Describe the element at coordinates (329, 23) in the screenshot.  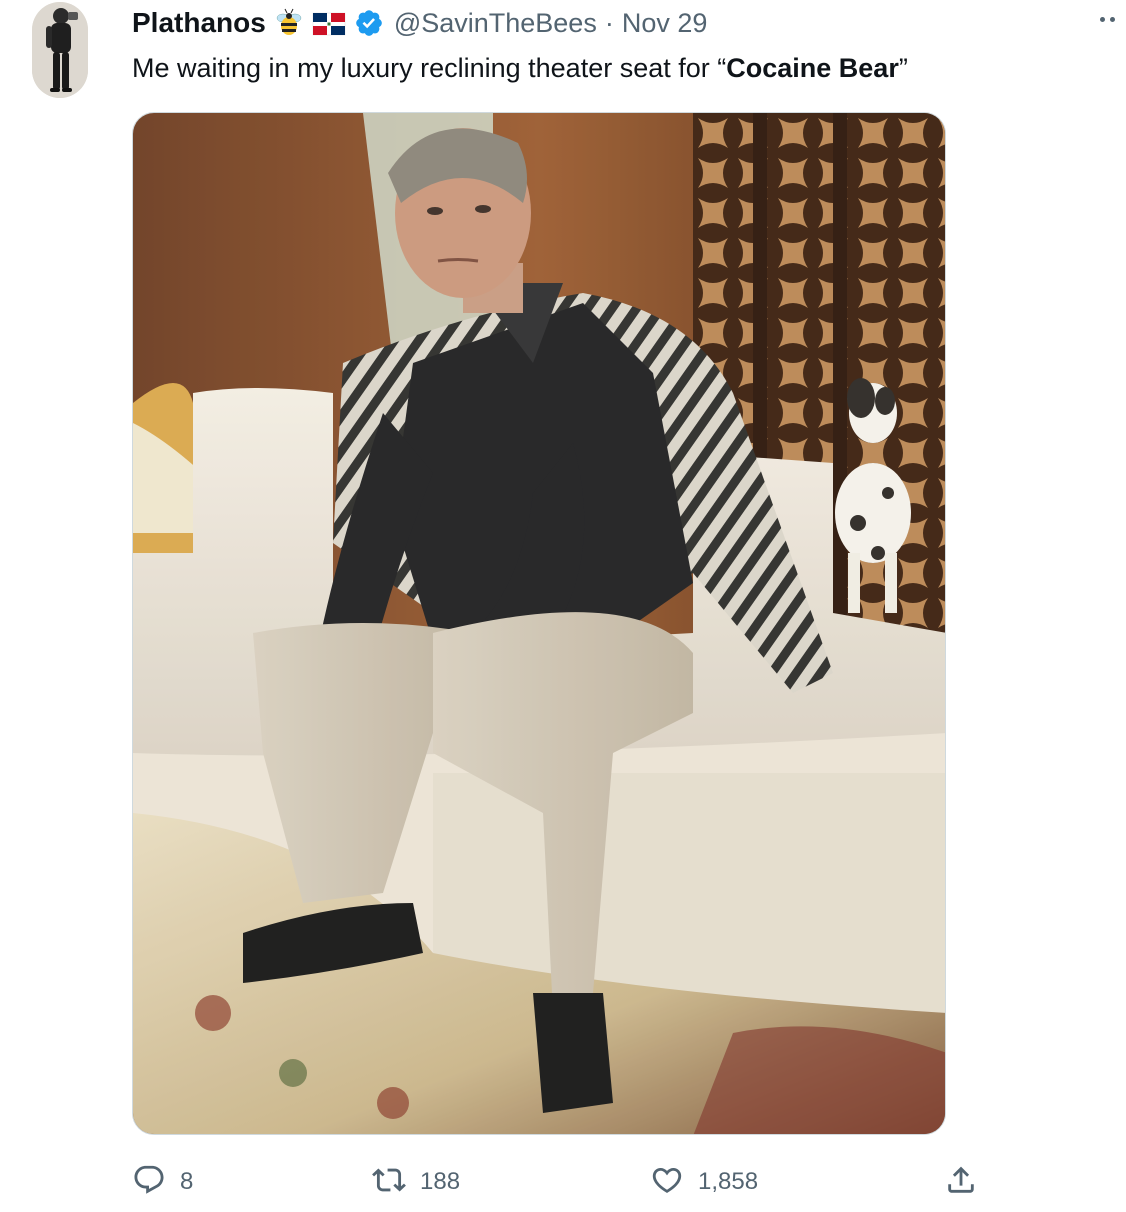
I see `dominican-republic-flag-emoji` at that location.